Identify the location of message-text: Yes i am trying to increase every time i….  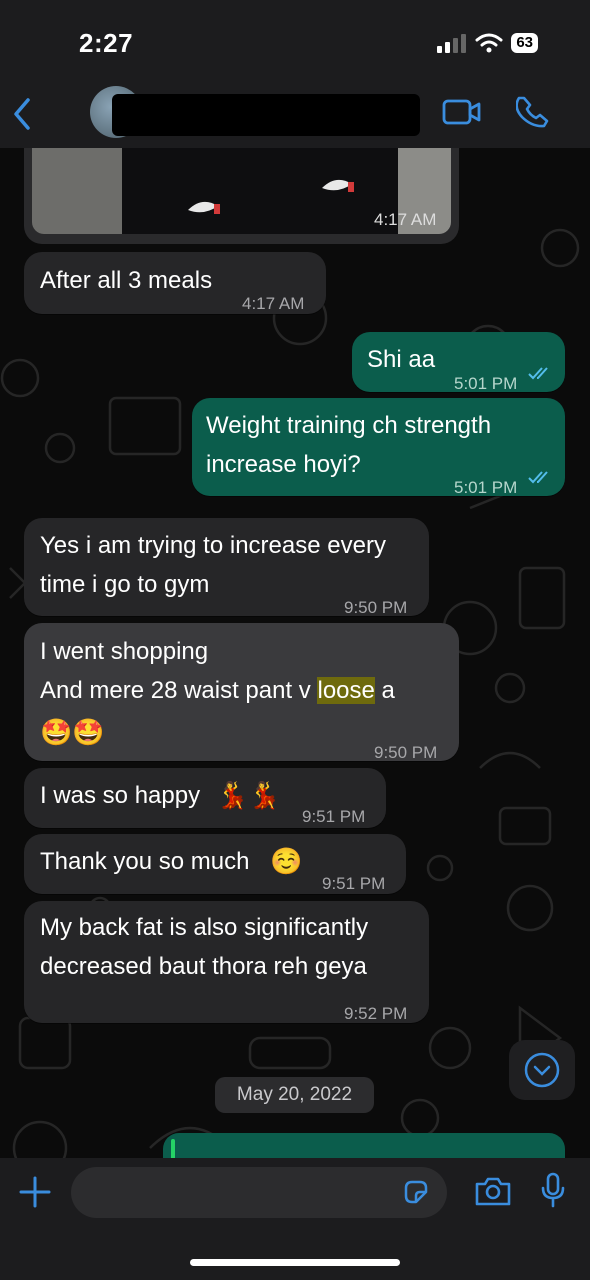
(213, 565).